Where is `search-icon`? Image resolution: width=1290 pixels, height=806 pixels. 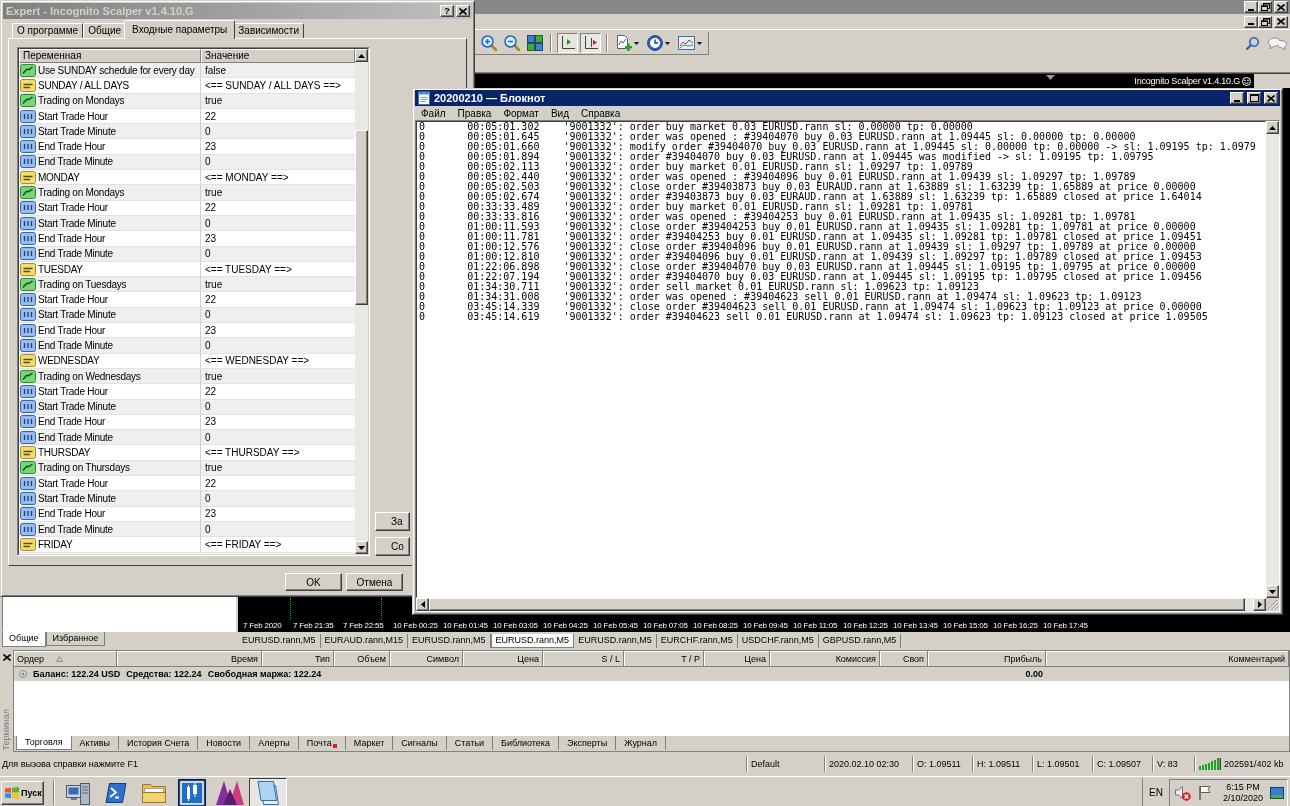
search-icon is located at coordinates (1252, 43).